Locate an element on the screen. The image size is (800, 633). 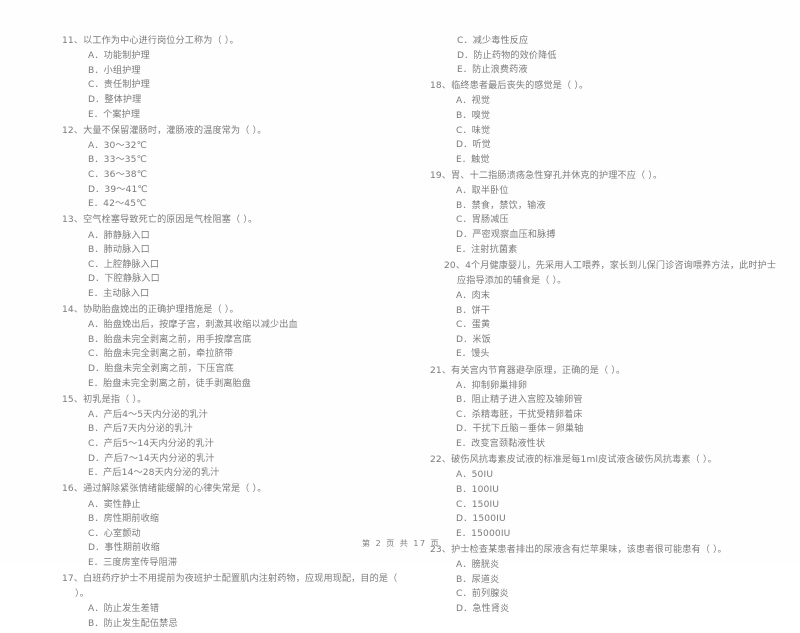
question-stem: 13、空气栓塞导致死亡的原因是气栓阻塞（ ）。 is located at coordinates (160, 220).